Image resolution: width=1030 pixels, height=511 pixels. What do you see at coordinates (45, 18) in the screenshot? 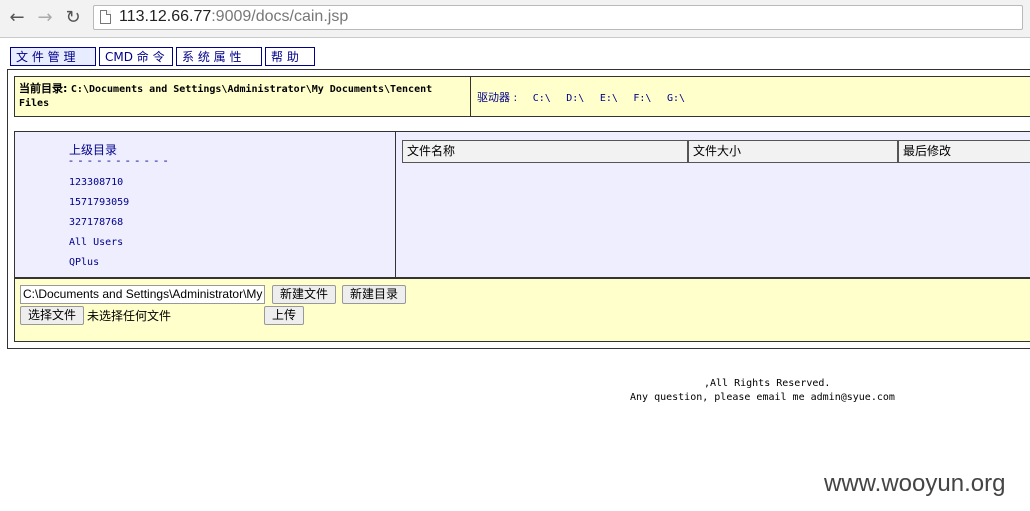
I see `forward-icon: →` at bounding box center [45, 18].